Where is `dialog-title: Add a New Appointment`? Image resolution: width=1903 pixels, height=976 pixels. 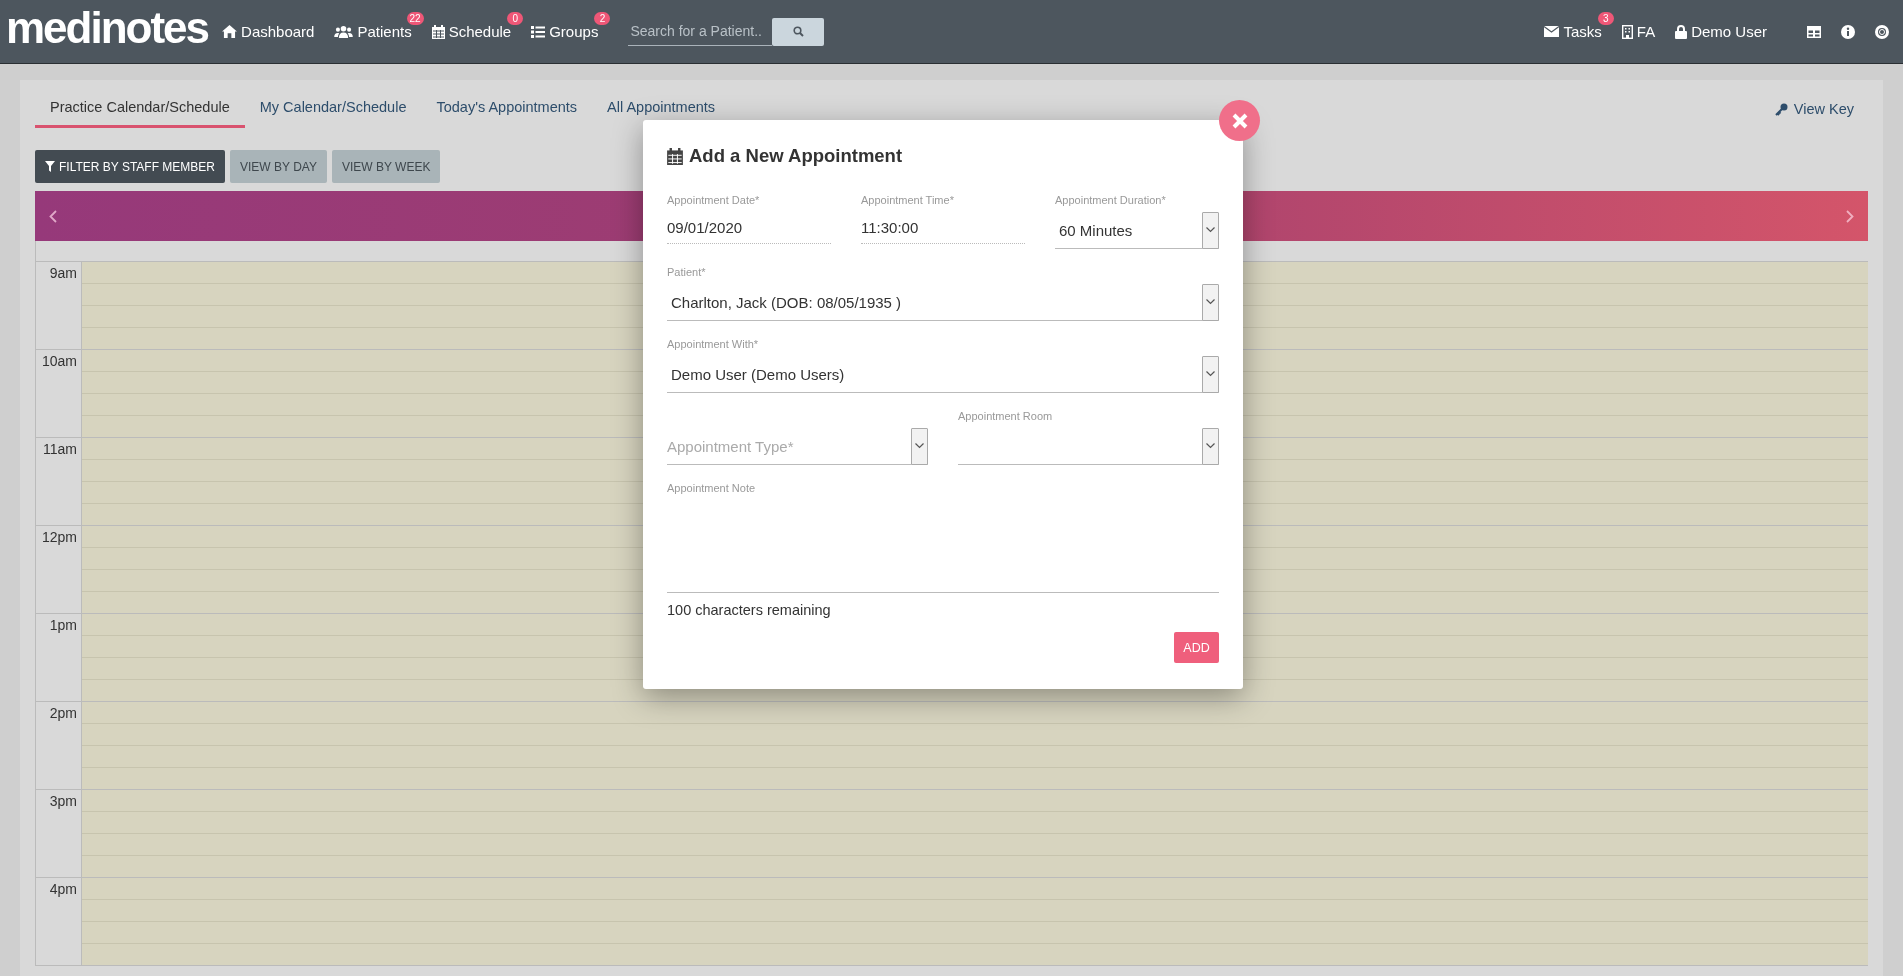
dialog-title: Add a New Appointment is located at coordinates (796, 156).